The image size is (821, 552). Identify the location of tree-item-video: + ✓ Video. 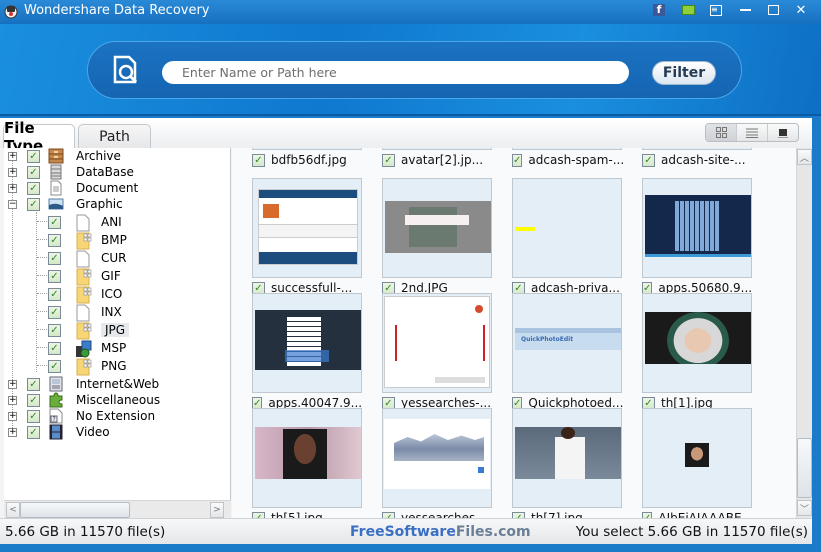
(59, 432).